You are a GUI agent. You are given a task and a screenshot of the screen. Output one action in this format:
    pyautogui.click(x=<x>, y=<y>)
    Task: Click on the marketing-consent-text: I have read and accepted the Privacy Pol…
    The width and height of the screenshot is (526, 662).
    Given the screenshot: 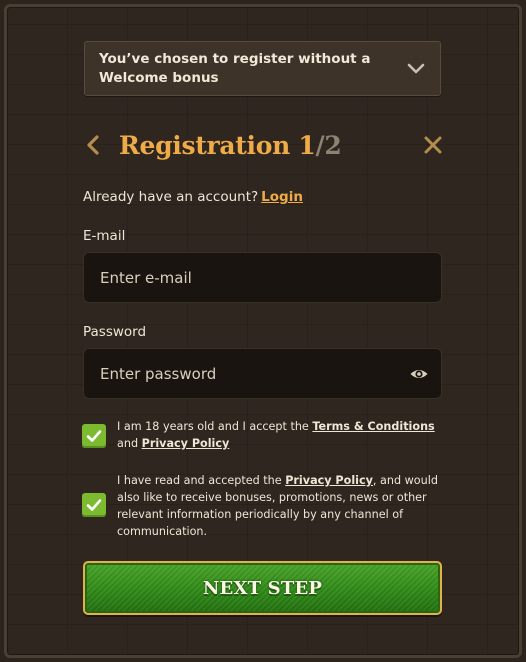 What is the action you would take?
    pyautogui.click(x=278, y=506)
    